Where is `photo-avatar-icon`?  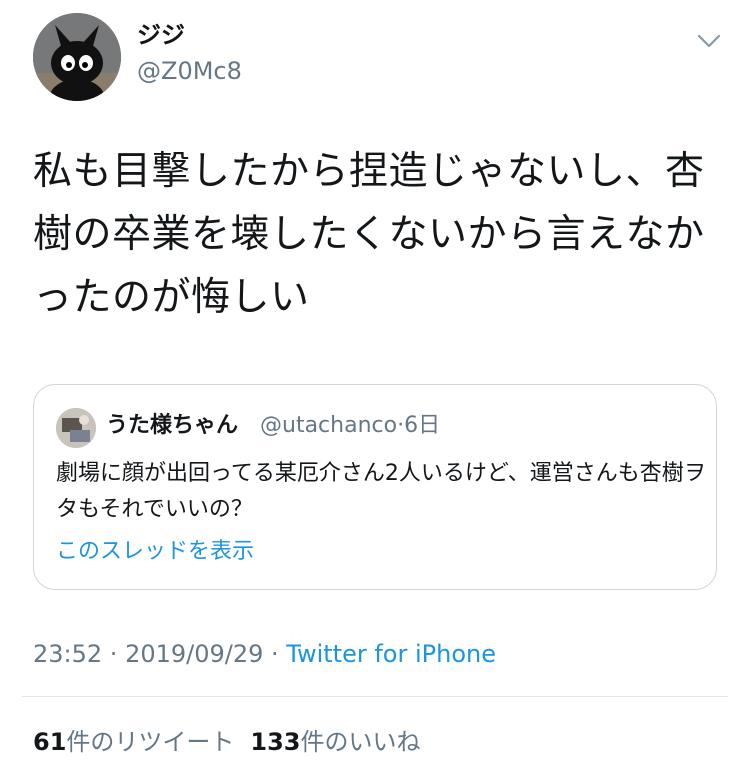 photo-avatar-icon is located at coordinates (76, 428).